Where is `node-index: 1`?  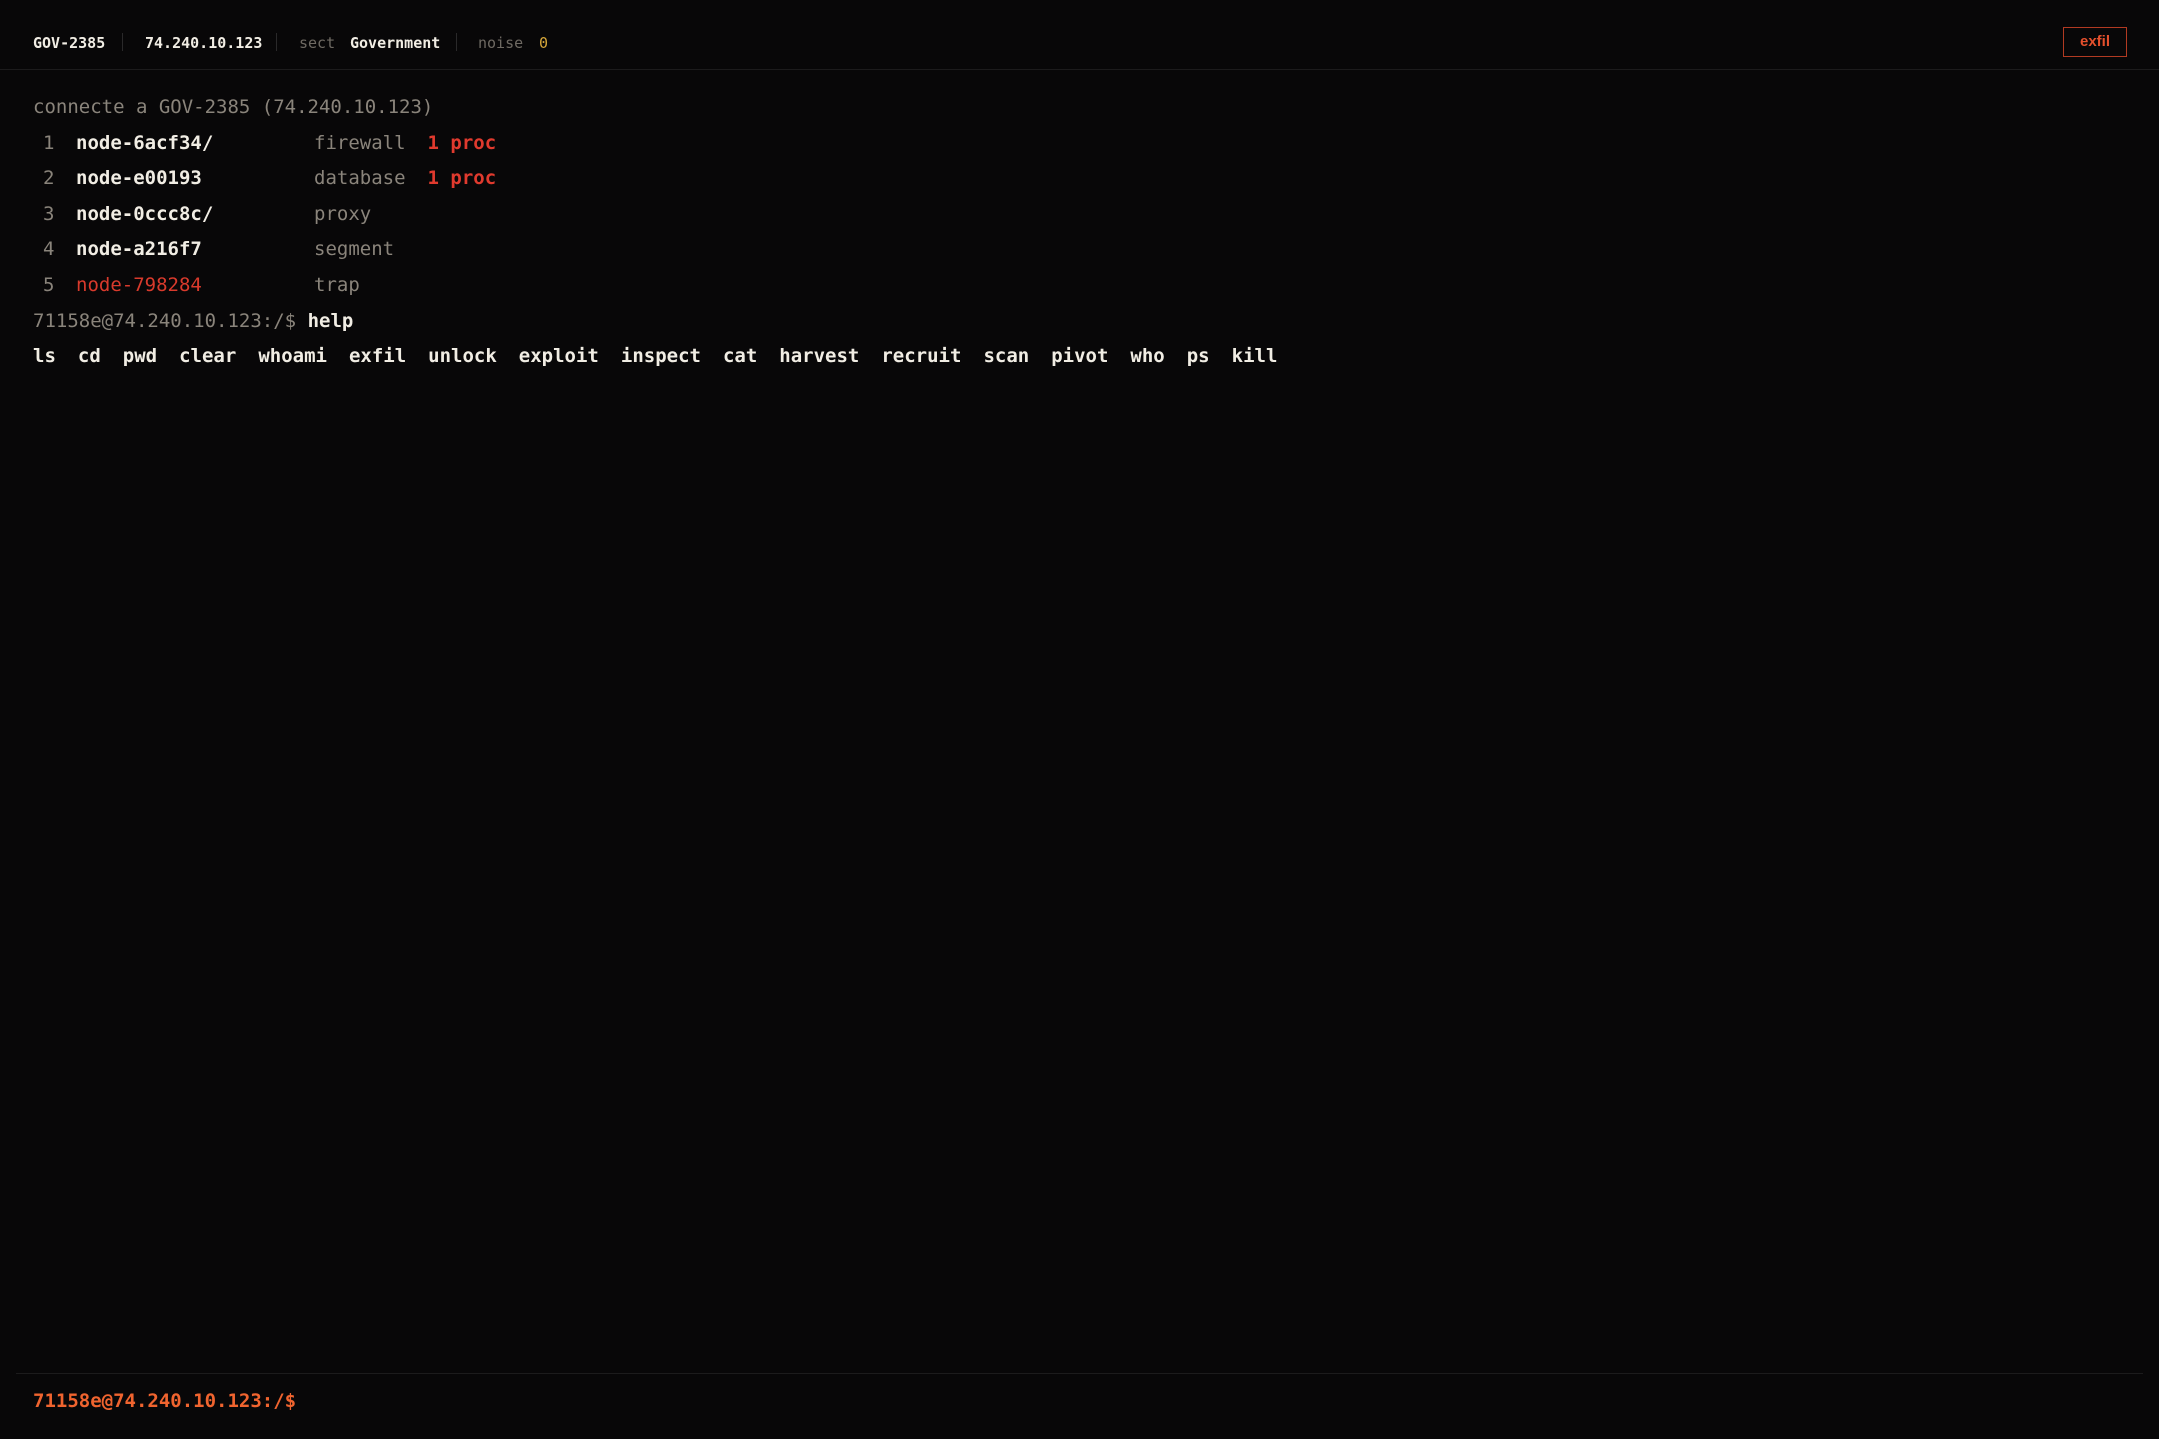 node-index: 1 is located at coordinates (49, 142).